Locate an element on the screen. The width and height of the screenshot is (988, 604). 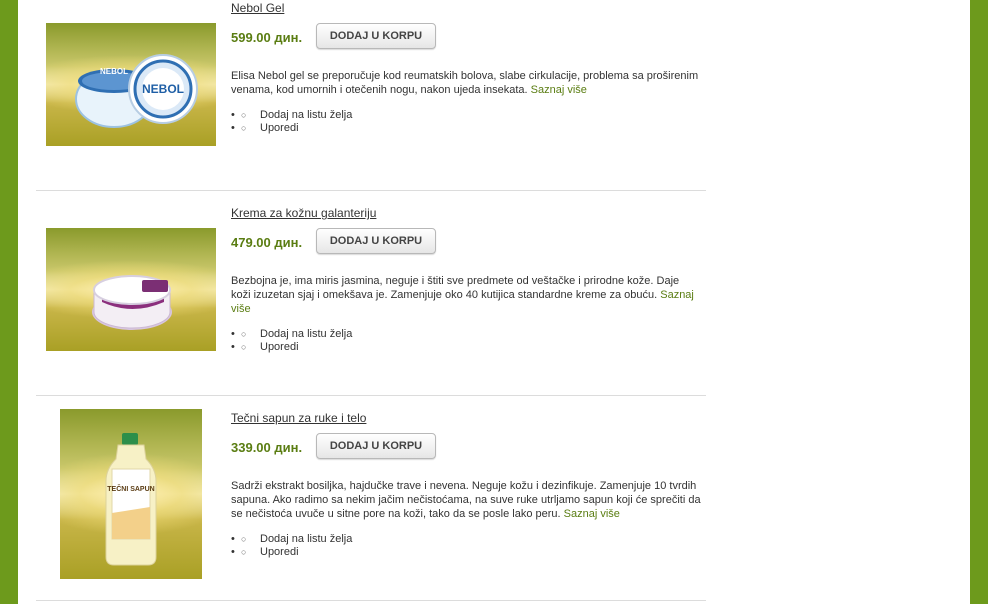
soap-bottle-illustration: TEČNI SAPUN is located at coordinates (131, 499).